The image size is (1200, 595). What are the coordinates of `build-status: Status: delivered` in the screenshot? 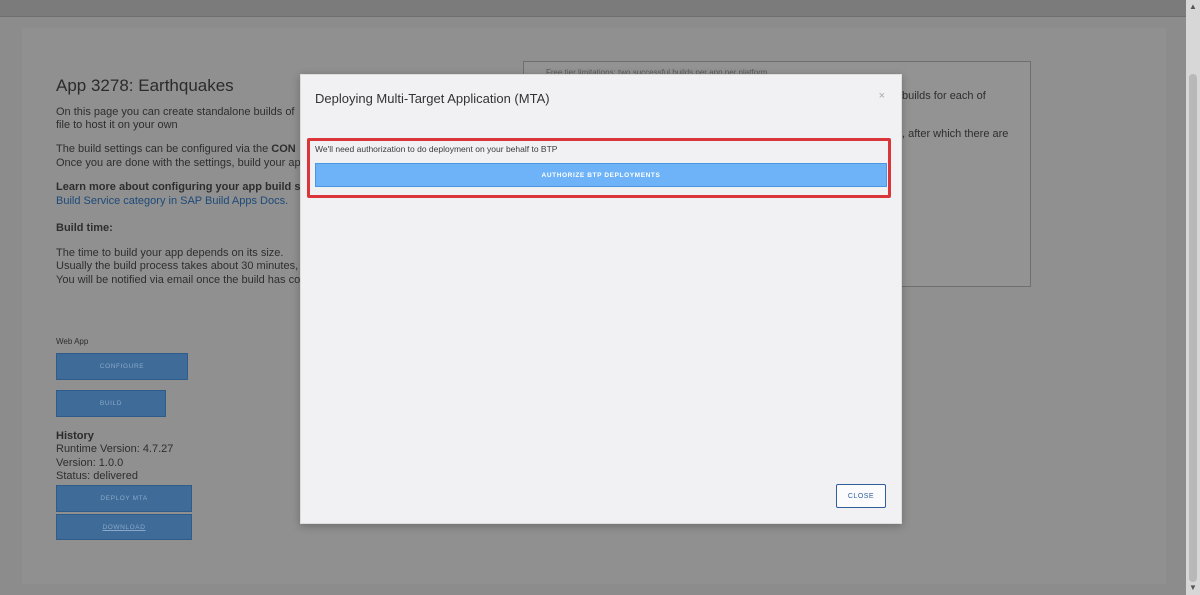 It's located at (97, 476).